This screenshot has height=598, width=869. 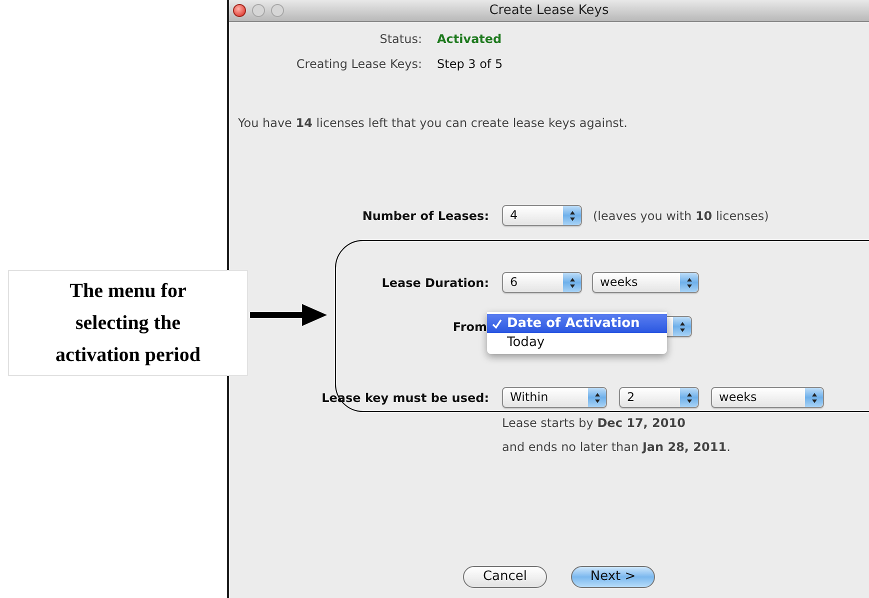 I want to click on arrow-icon, so click(x=288, y=315).